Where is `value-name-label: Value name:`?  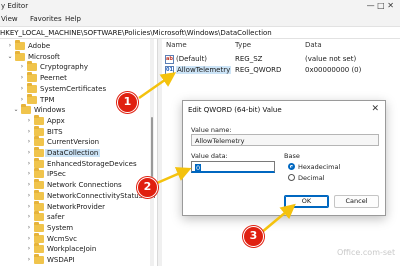
value-name-label: Value name: is located at coordinates (211, 130).